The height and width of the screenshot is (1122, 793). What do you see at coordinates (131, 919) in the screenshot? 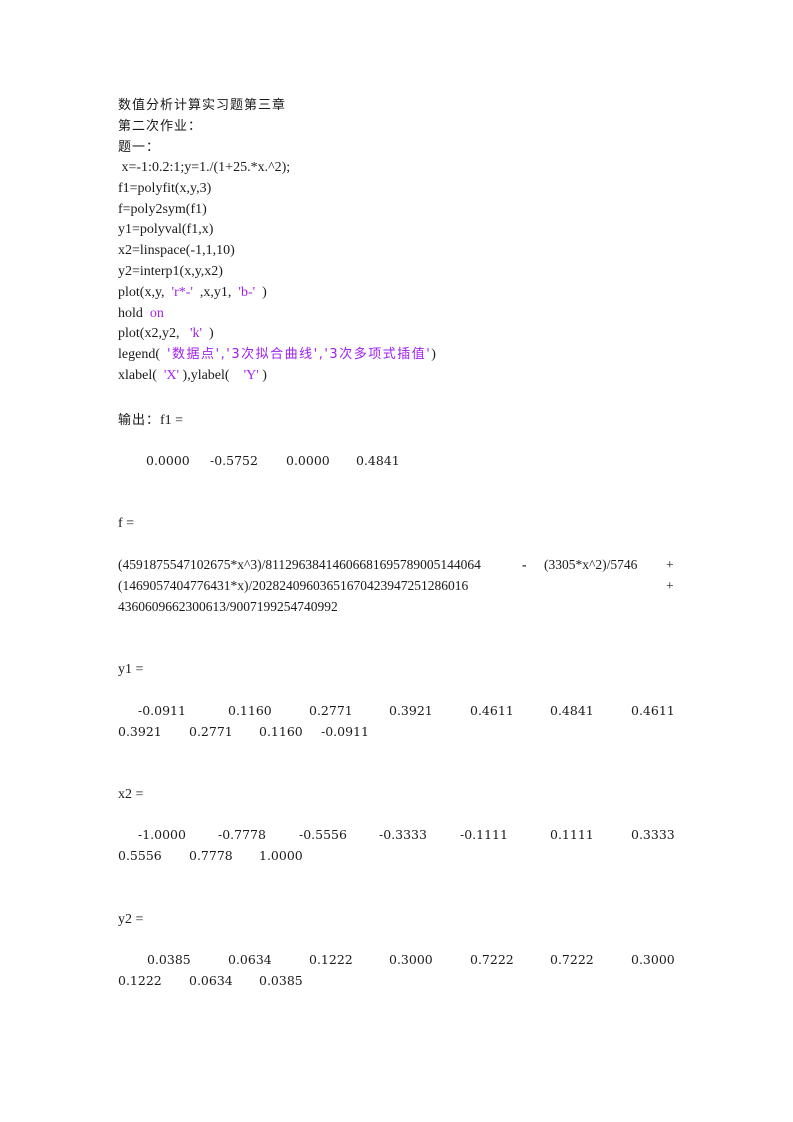
I see `output-y2-label: y2 =` at bounding box center [131, 919].